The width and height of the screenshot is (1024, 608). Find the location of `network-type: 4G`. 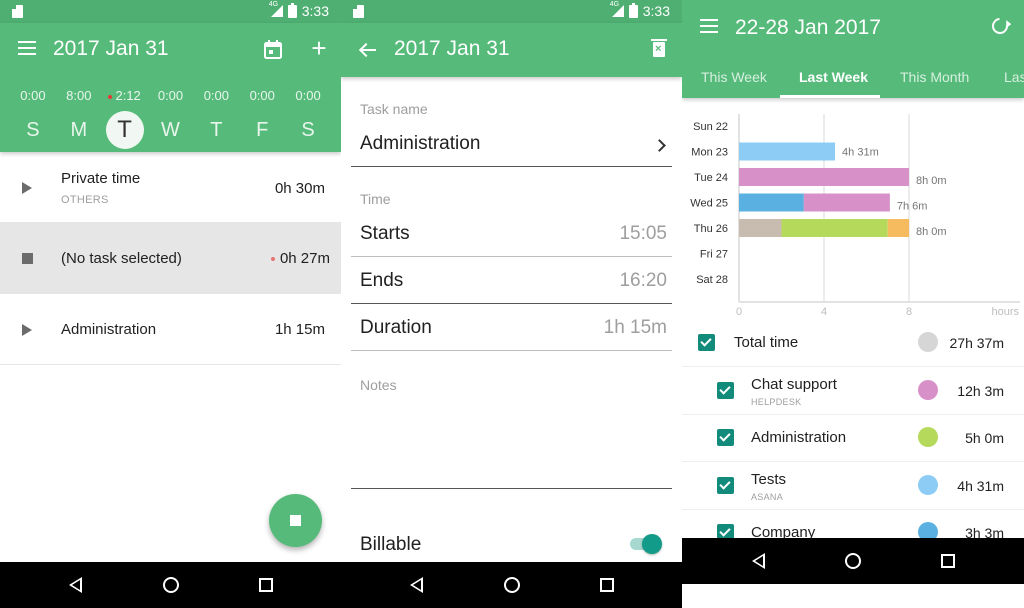

network-type: 4G is located at coordinates (273, 4).